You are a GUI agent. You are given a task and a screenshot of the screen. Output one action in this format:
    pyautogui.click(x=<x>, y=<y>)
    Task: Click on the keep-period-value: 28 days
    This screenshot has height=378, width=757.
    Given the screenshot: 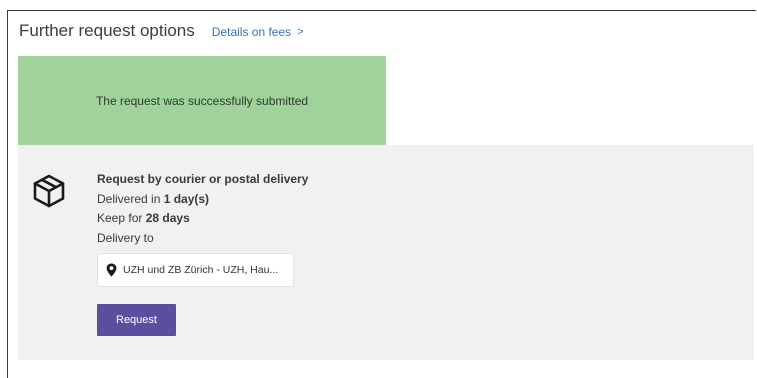 What is the action you would take?
    pyautogui.click(x=167, y=218)
    